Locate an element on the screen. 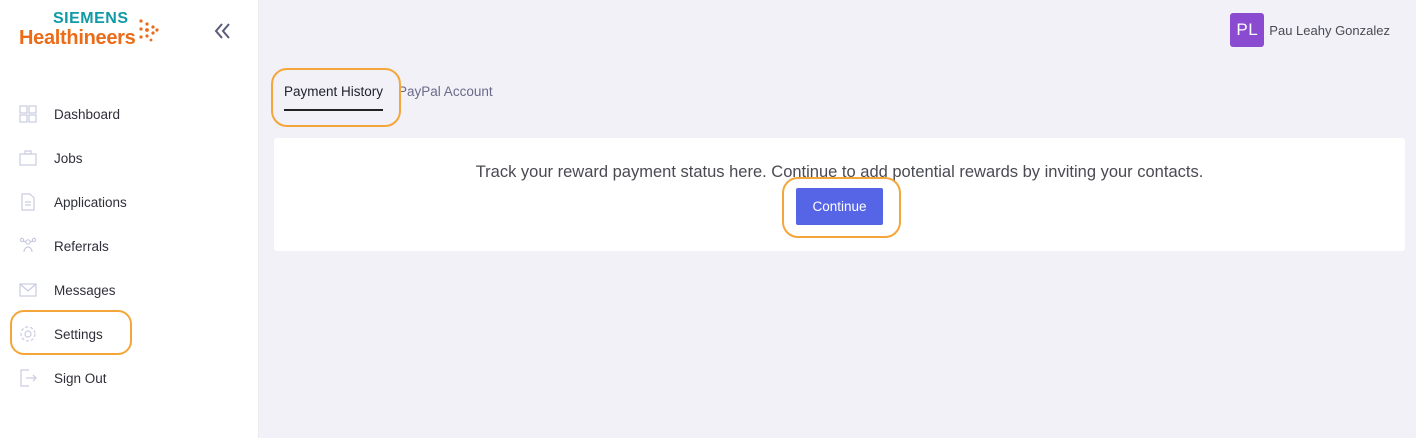  tab-payment-history: Payment History is located at coordinates (334, 95).